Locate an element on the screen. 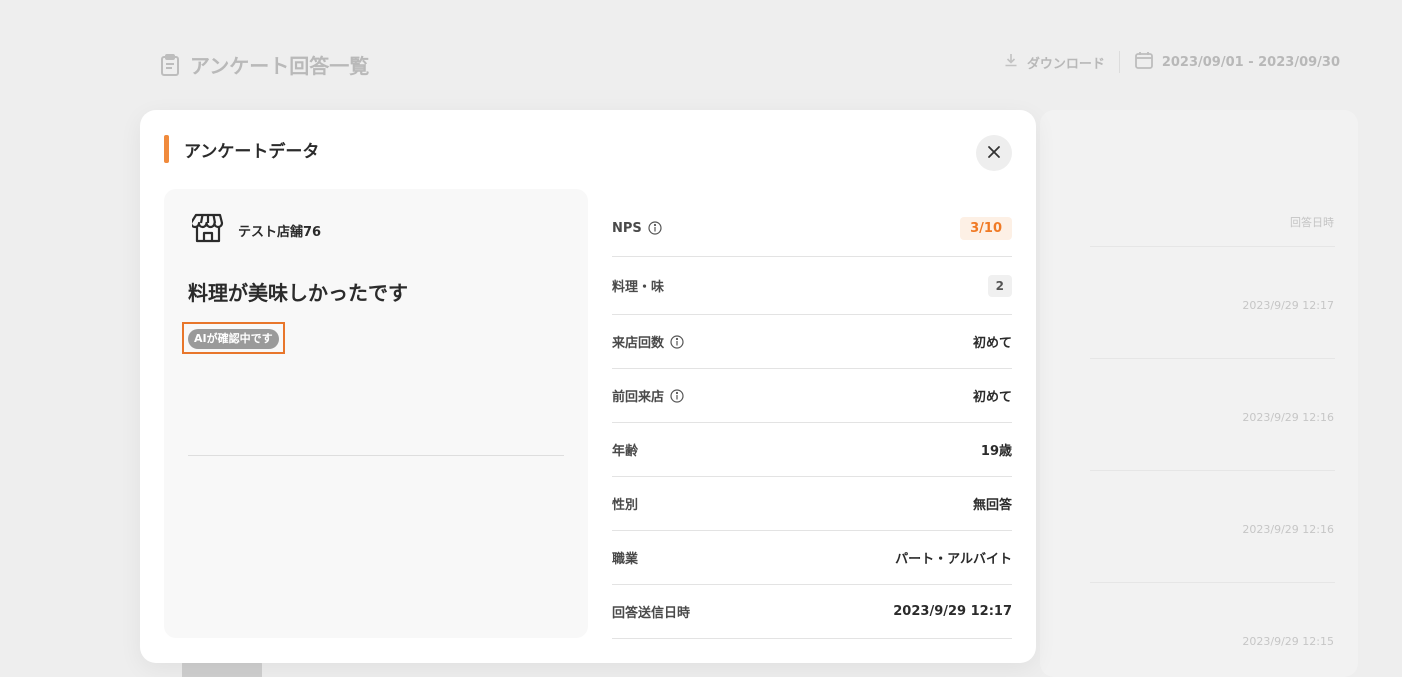 This screenshot has width=1402, height=677. field-label: 年齢 is located at coordinates (625, 449).